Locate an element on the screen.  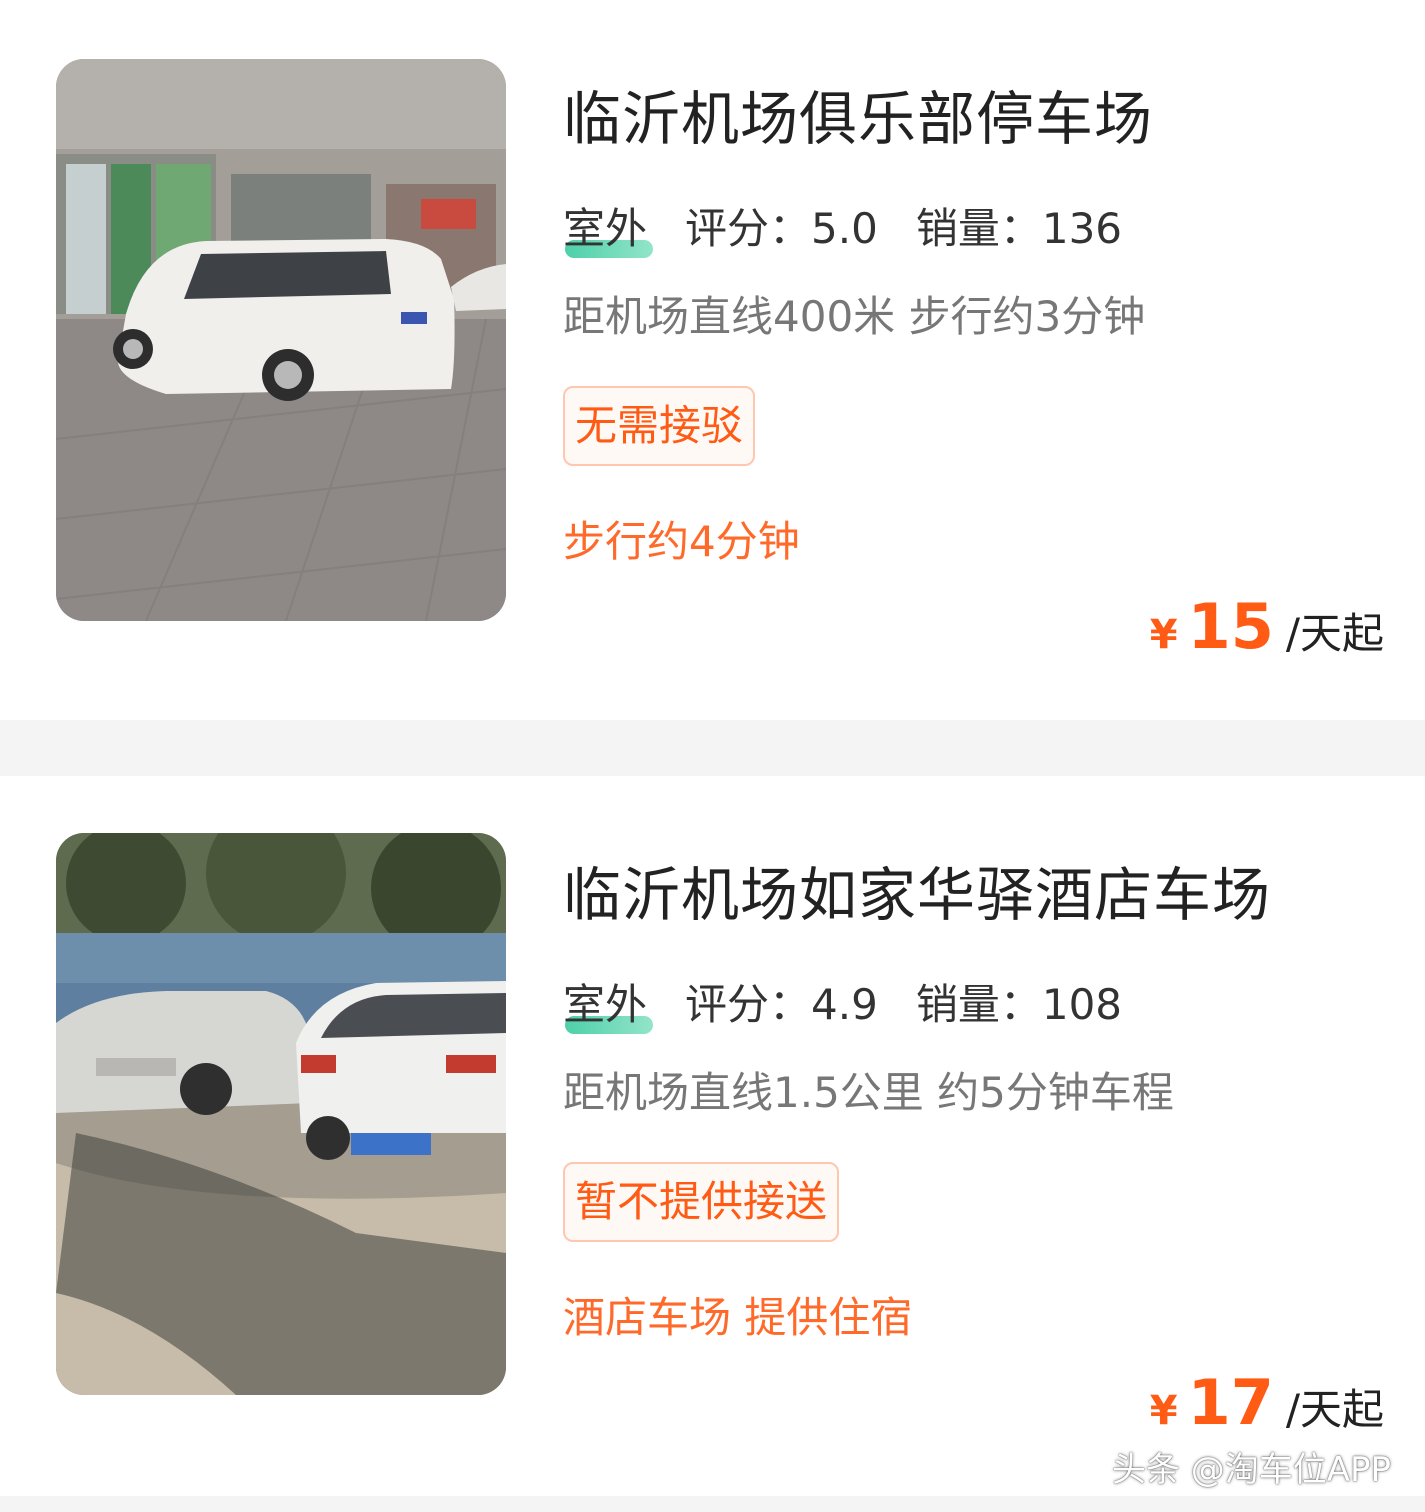
parking-lot-title: 临沂机场如家华驿酒店车场 is located at coordinates (917, 890).